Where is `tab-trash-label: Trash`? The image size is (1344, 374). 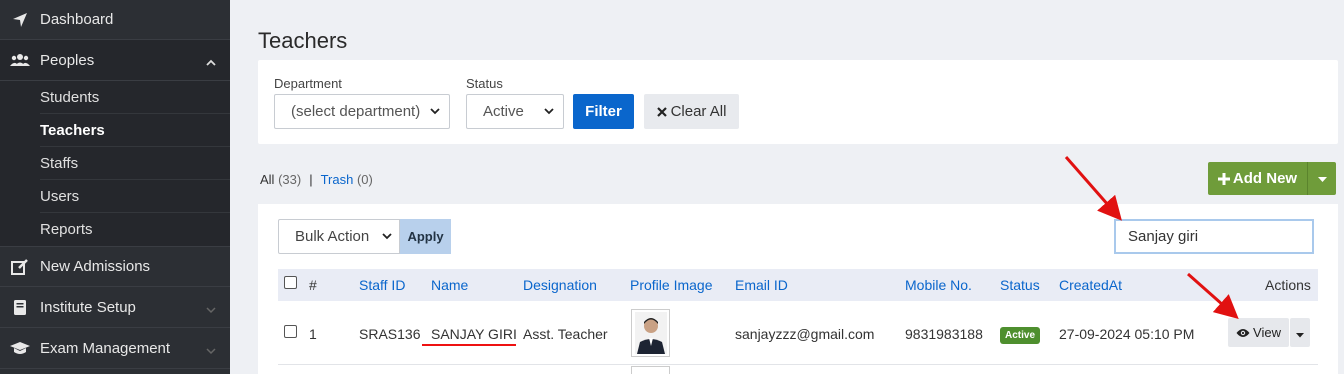 tab-trash-label: Trash is located at coordinates (337, 179).